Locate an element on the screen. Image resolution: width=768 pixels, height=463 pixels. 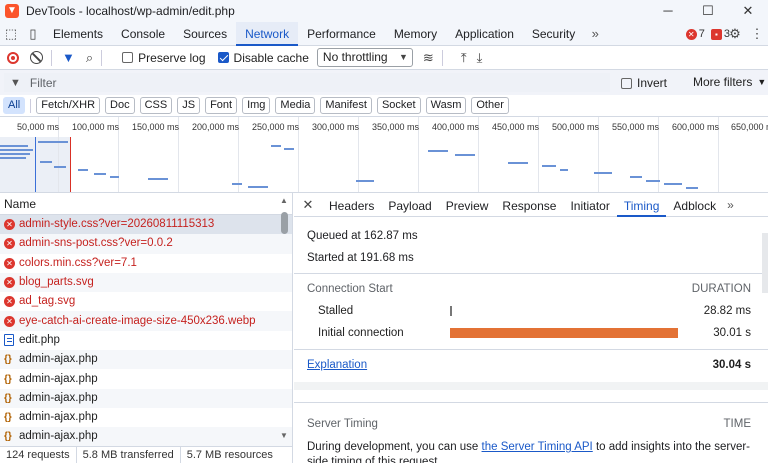
server-timing-heading: Server Timing is located at coordinates (342, 424).